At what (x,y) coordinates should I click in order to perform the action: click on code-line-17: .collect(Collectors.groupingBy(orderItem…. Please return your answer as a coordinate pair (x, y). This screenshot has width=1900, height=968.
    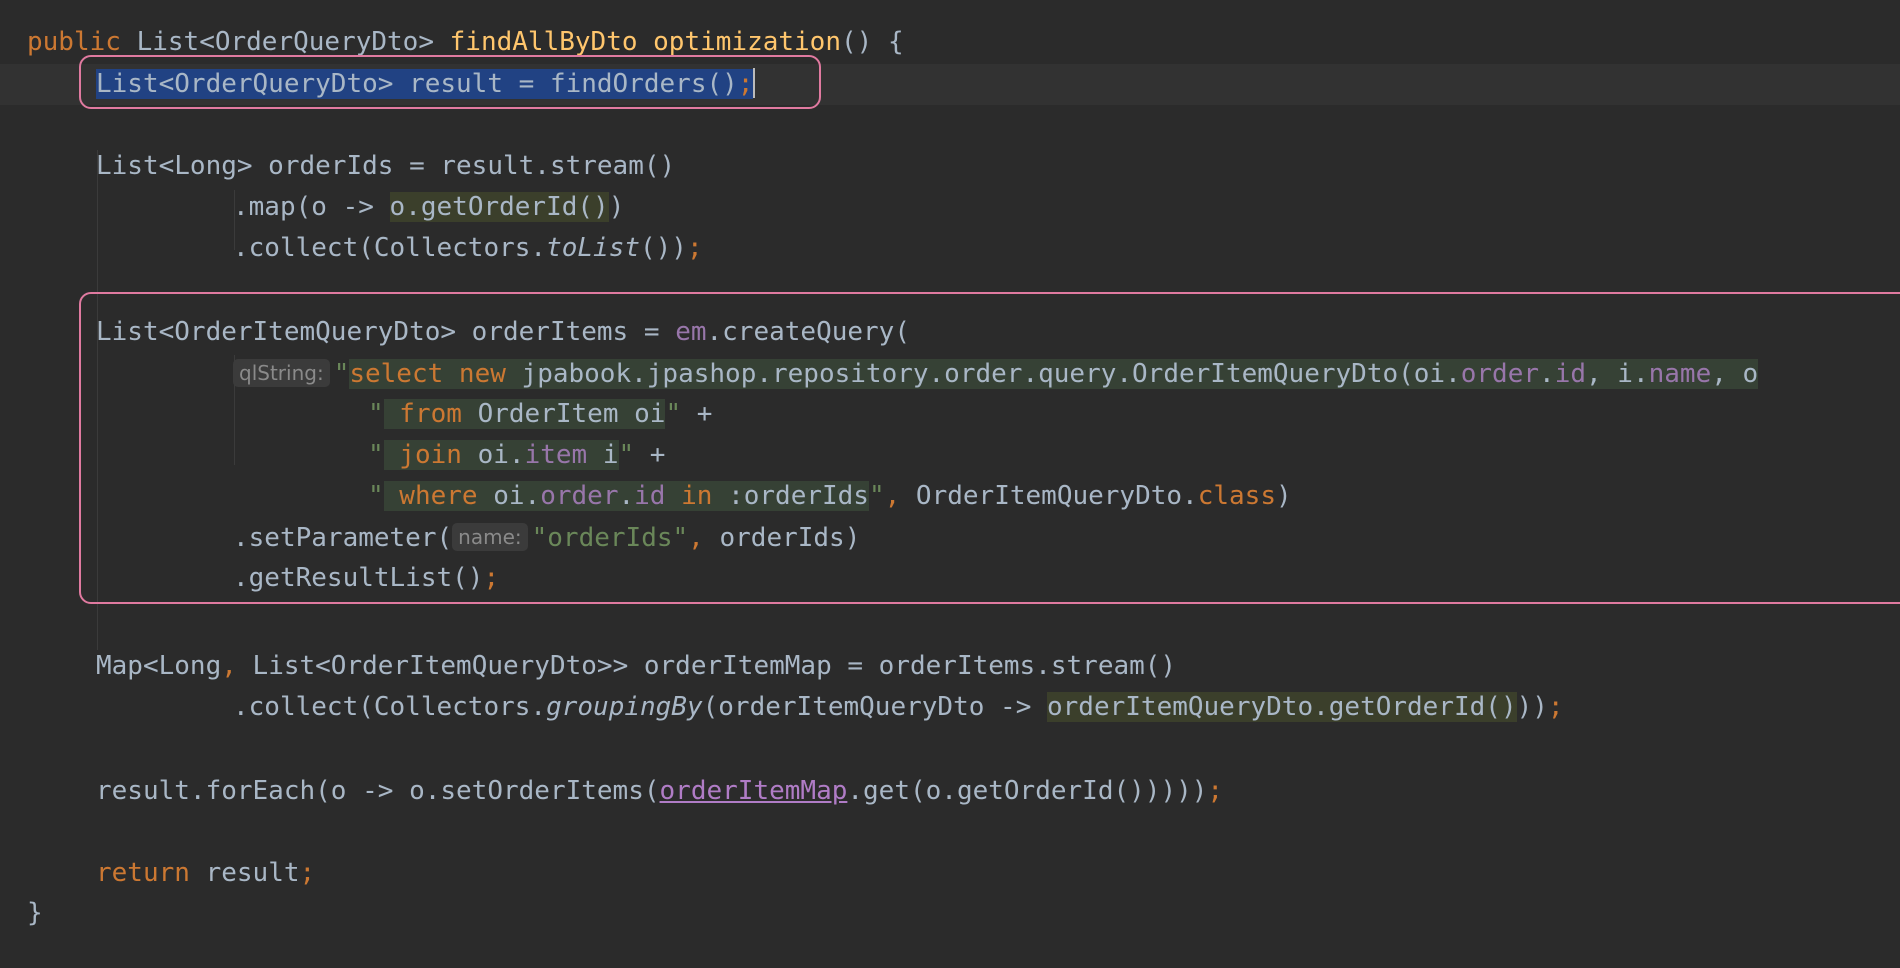
    Looking at the image, I should click on (898, 707).